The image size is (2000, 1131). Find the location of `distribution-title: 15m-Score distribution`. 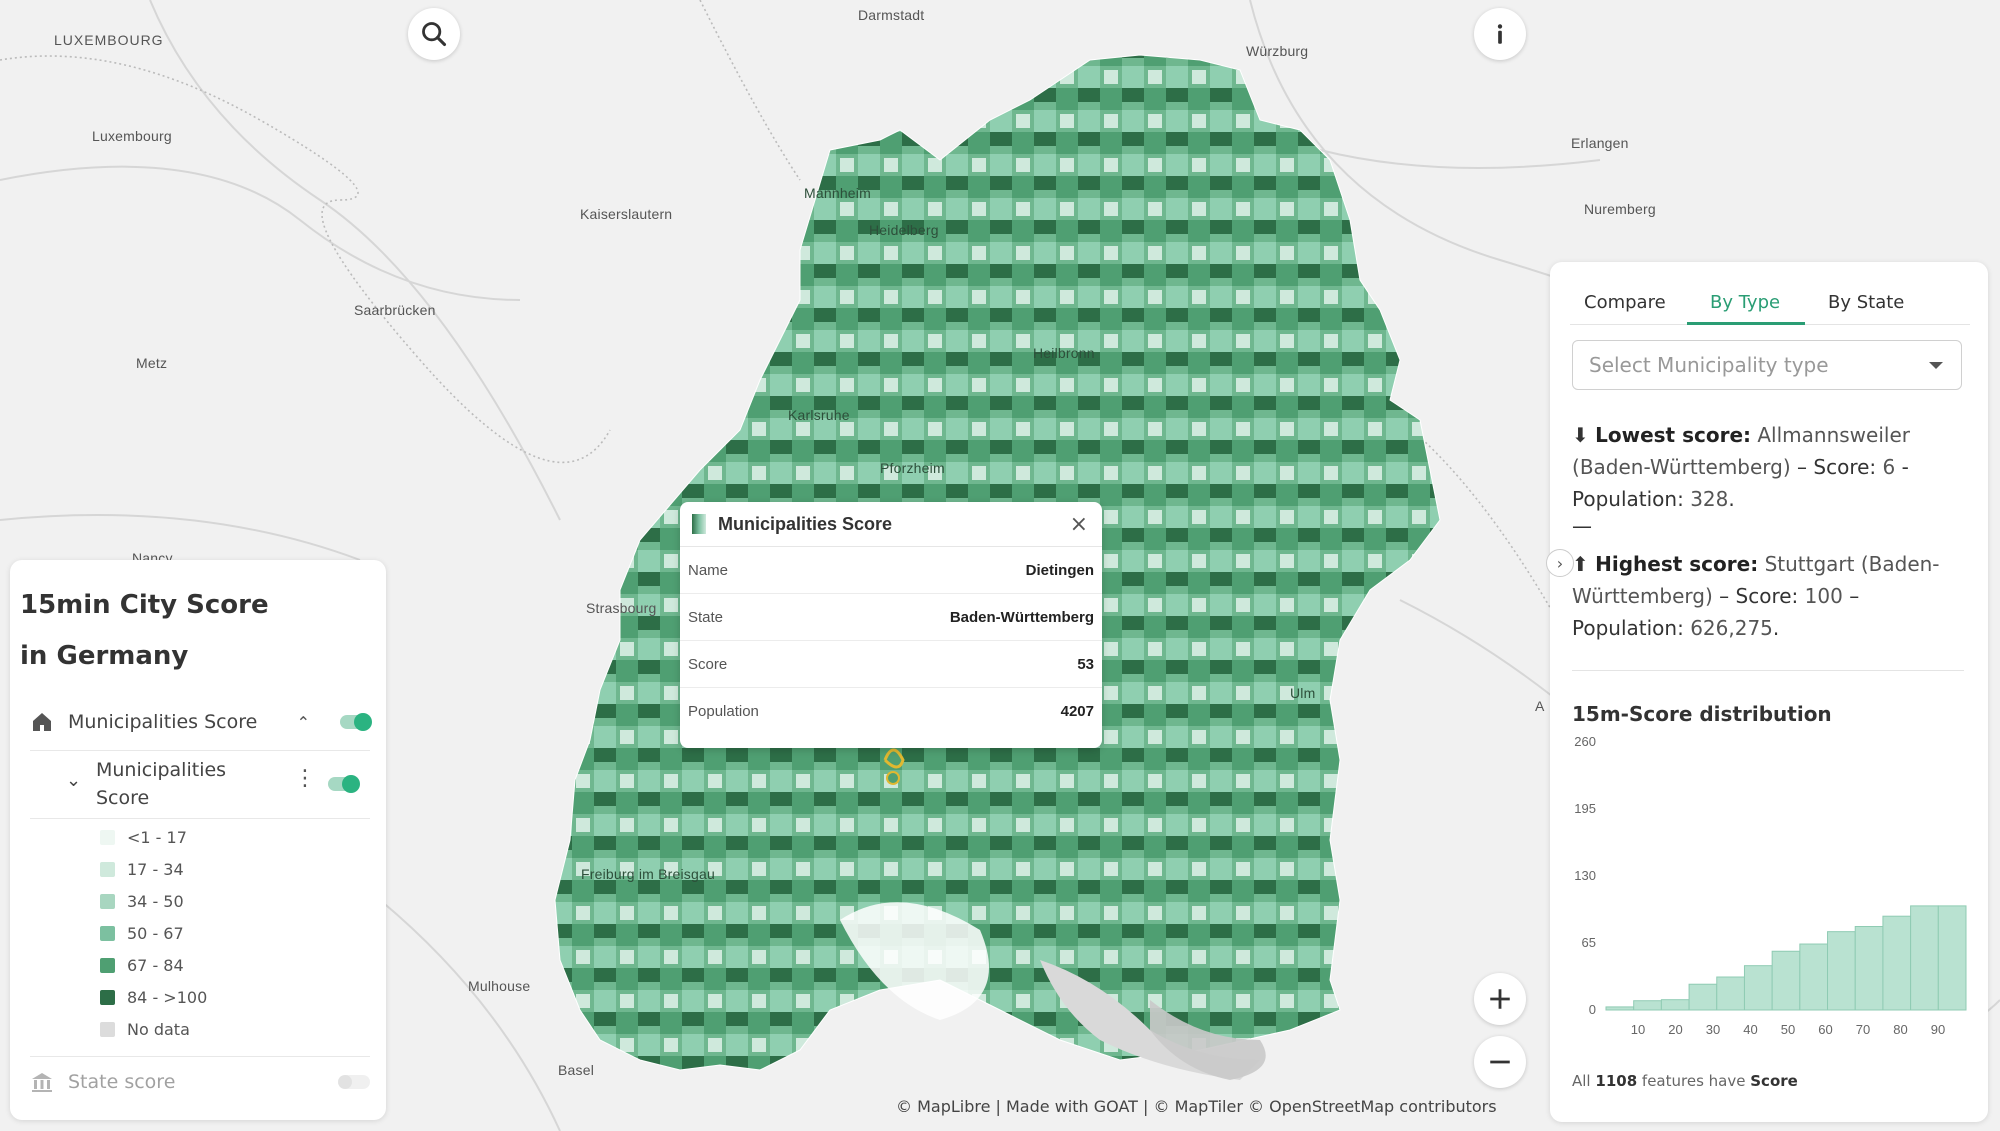

distribution-title: 15m-Score distribution is located at coordinates (1702, 714).